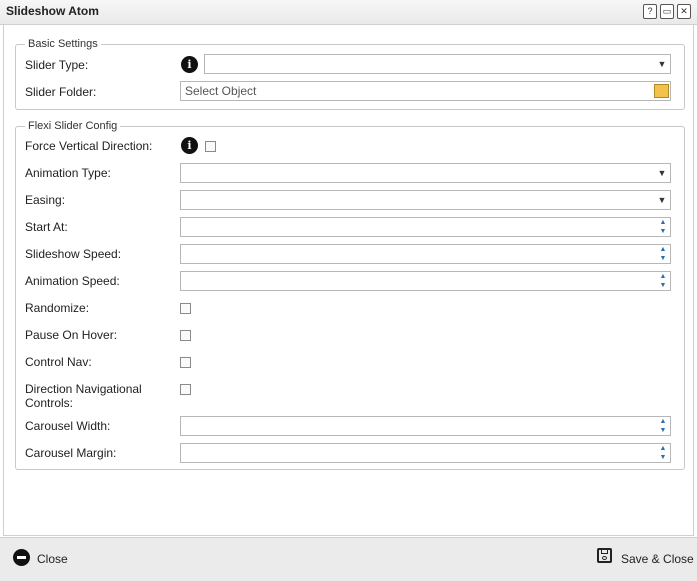  Describe the element at coordinates (210, 146) in the screenshot. I see `force-vertical-direction-checkbox` at that location.